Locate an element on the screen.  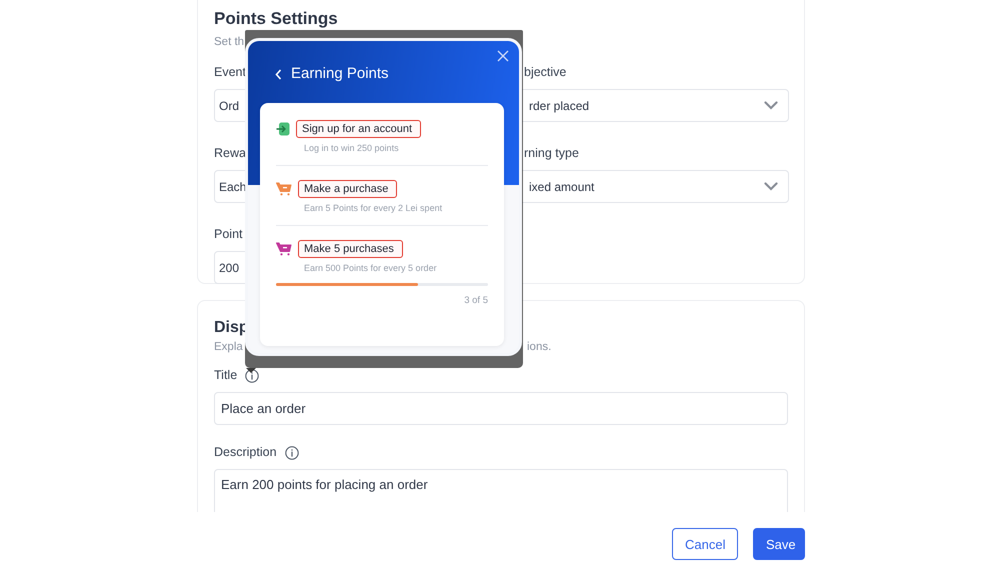
item-title: Sign up for an account is located at coordinates (359, 129).